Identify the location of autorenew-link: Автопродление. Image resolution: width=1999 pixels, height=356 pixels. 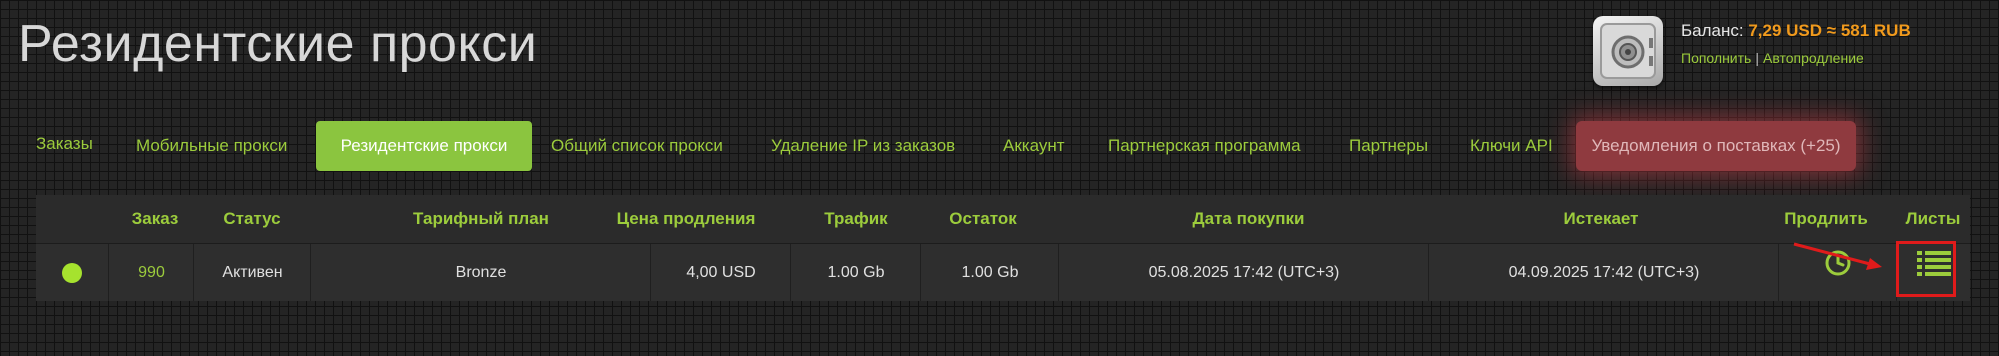
(1813, 58).